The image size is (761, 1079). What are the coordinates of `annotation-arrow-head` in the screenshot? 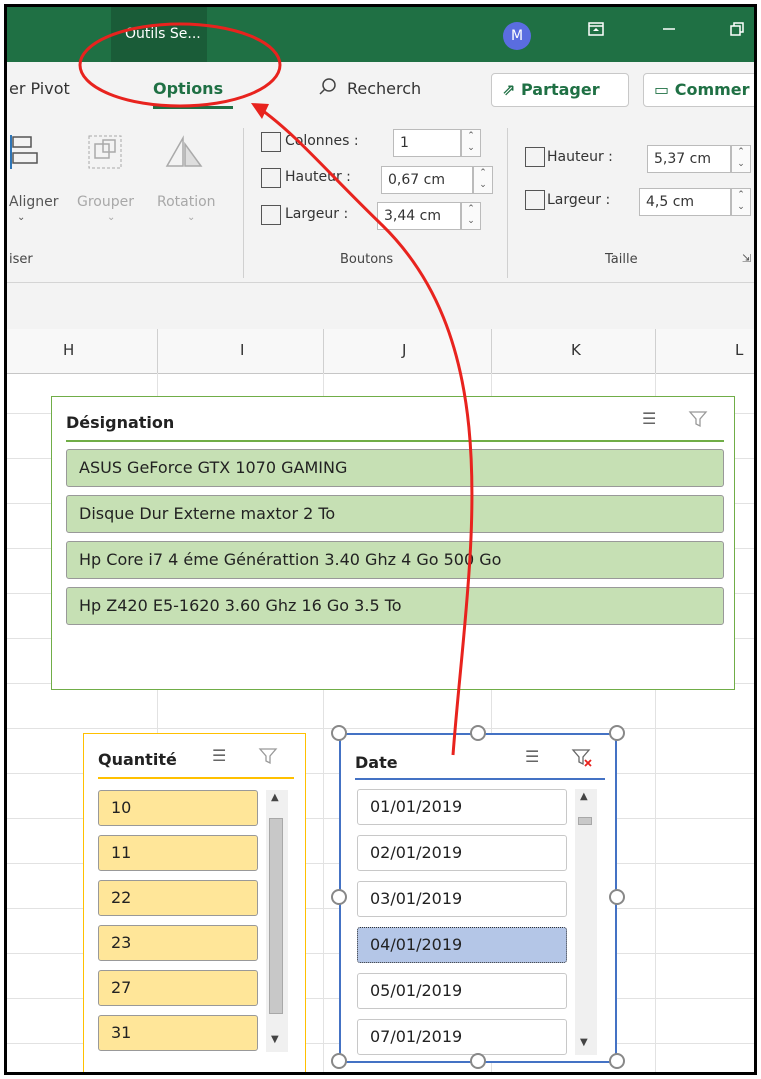 It's located at (260, 111).